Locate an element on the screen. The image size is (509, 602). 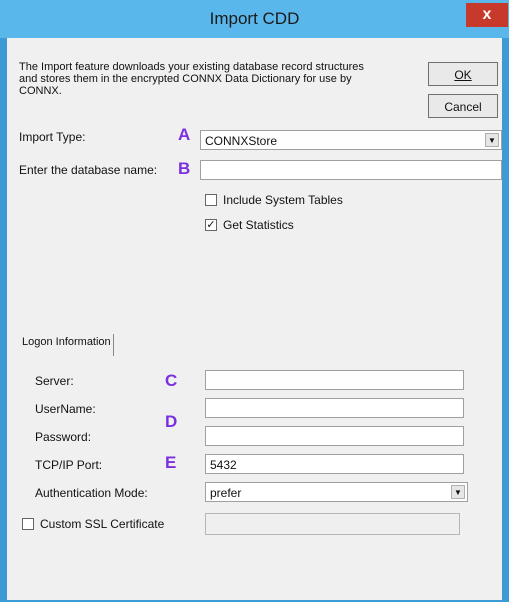
username-input is located at coordinates (334, 408).